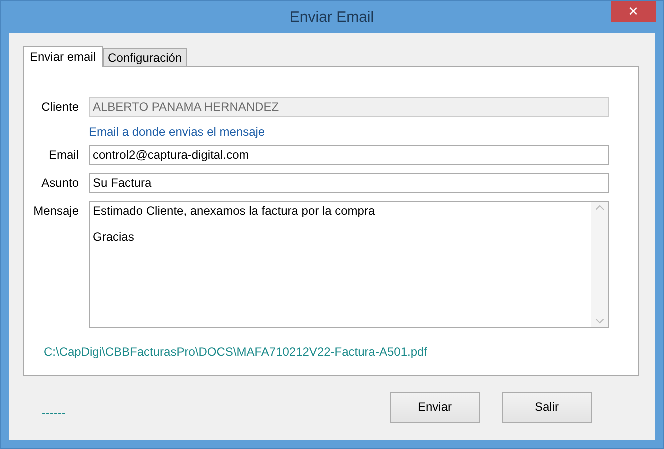  I want to click on attachment-path: C:\CapDigi\CBBFacturasPro\DOCS\MAFA710212V22-Factura-A501.pdf, so click(236, 352).